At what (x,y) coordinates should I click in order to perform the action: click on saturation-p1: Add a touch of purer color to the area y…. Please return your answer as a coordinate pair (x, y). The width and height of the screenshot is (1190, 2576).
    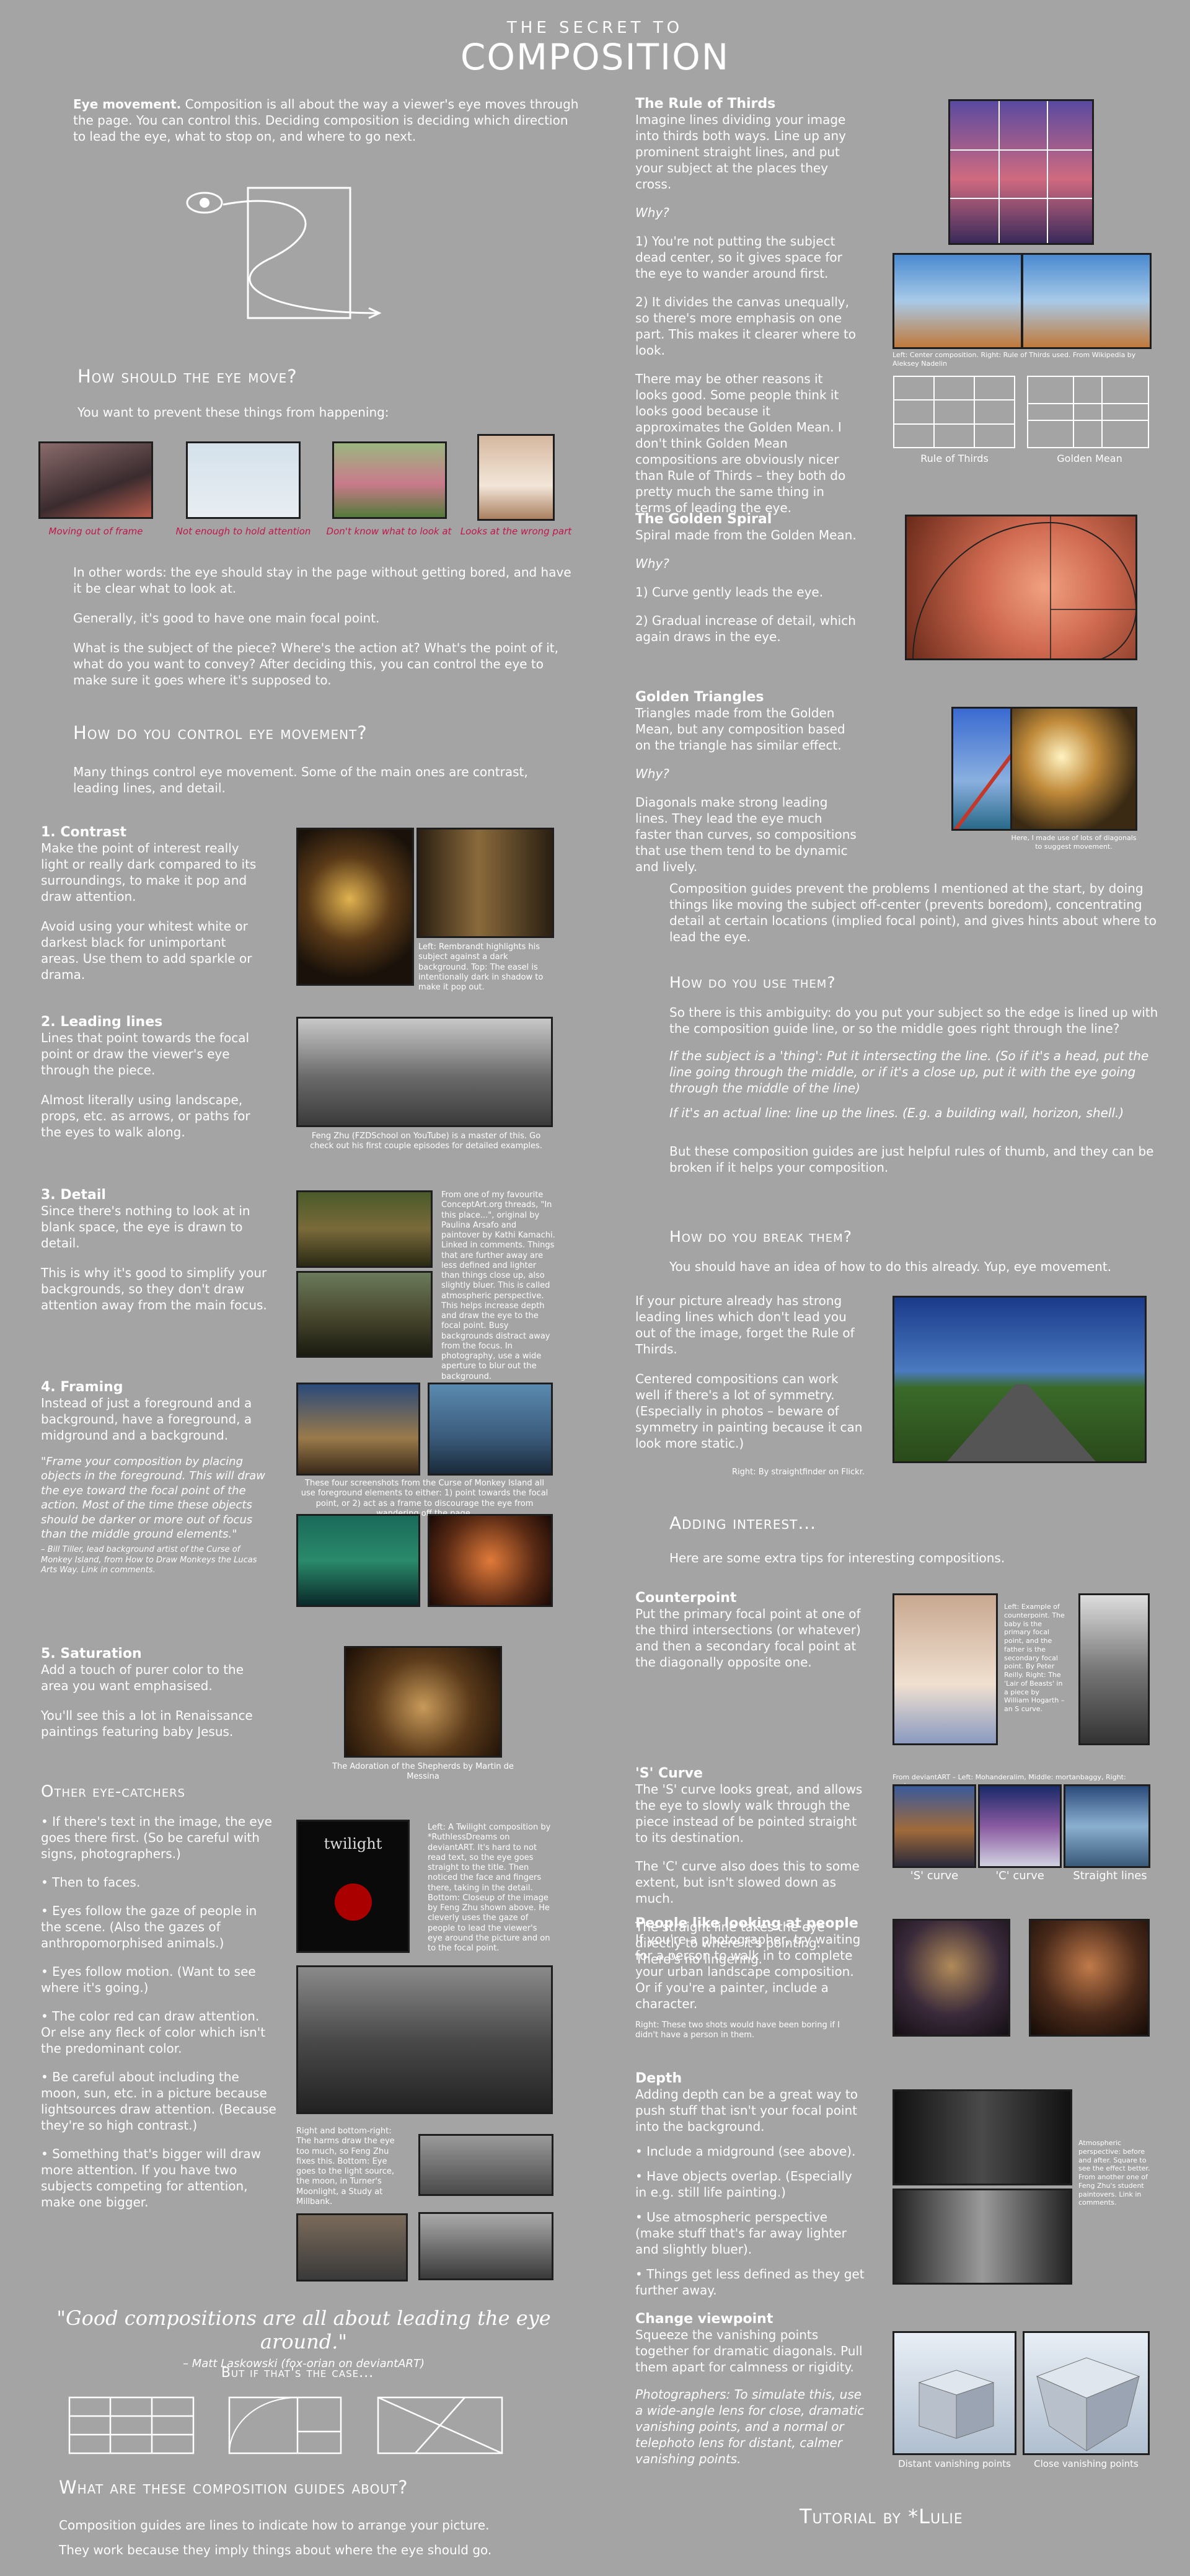
    Looking at the image, I should click on (142, 1677).